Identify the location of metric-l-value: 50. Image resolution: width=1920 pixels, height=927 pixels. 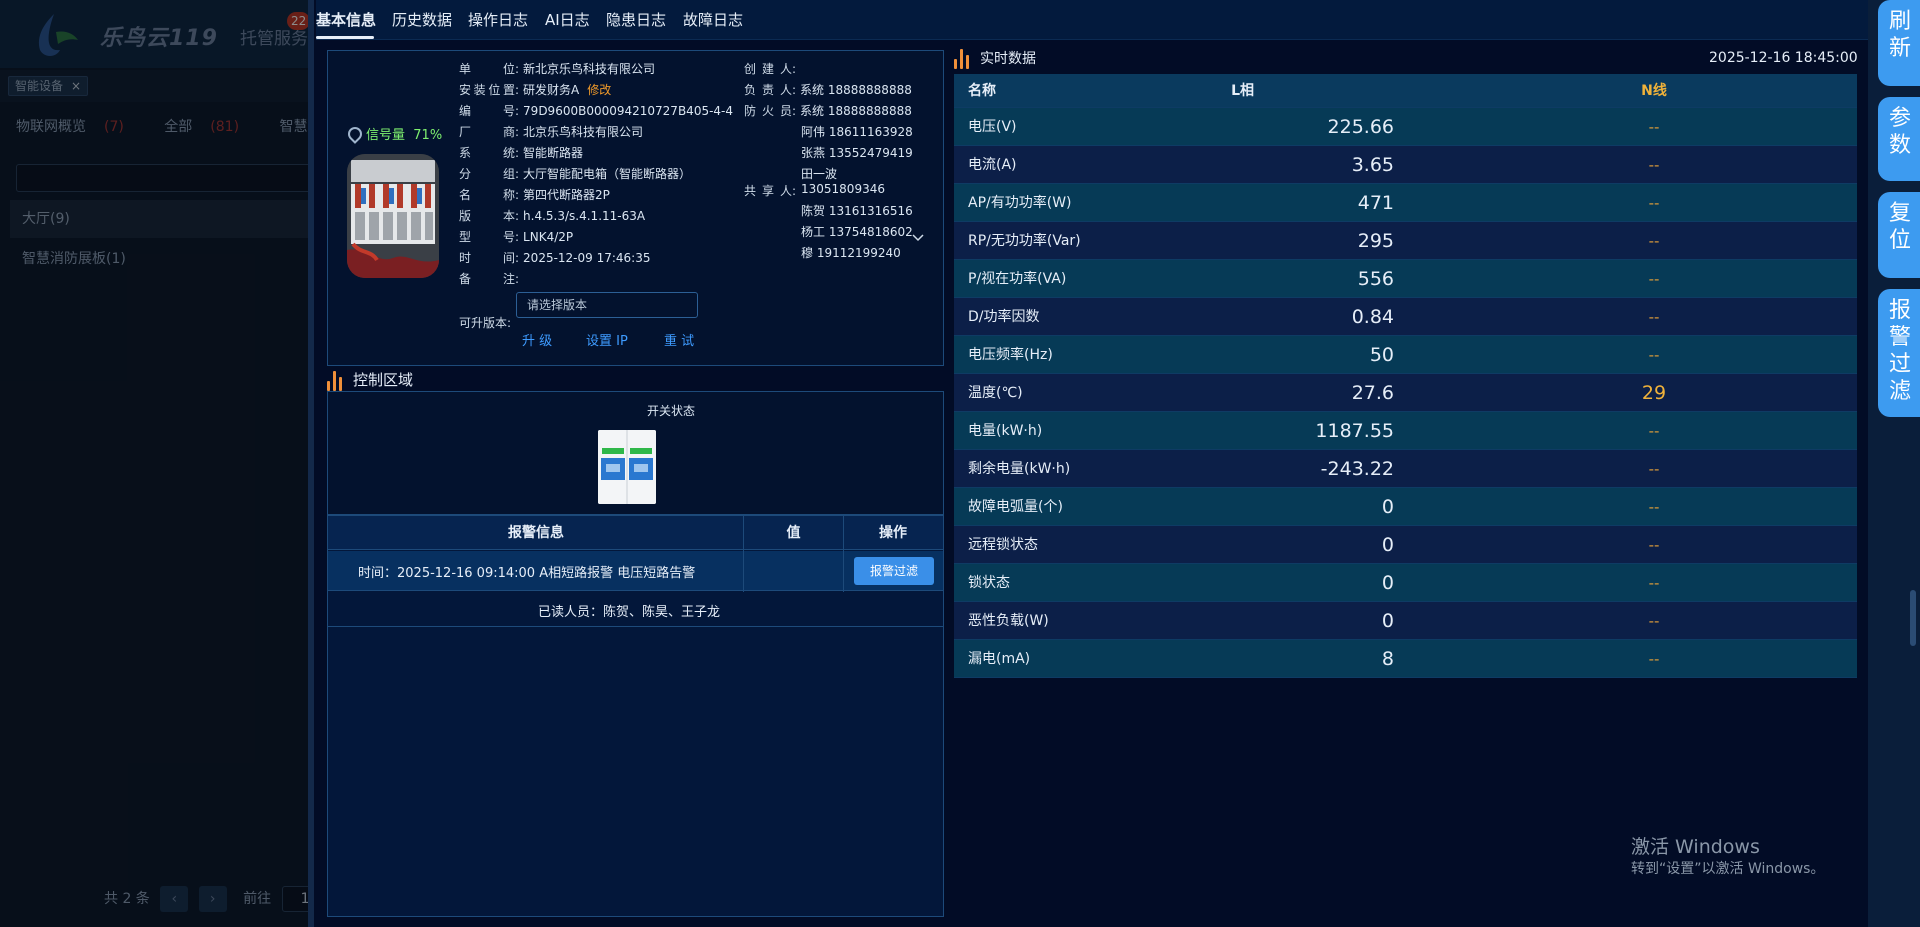
(1381, 355).